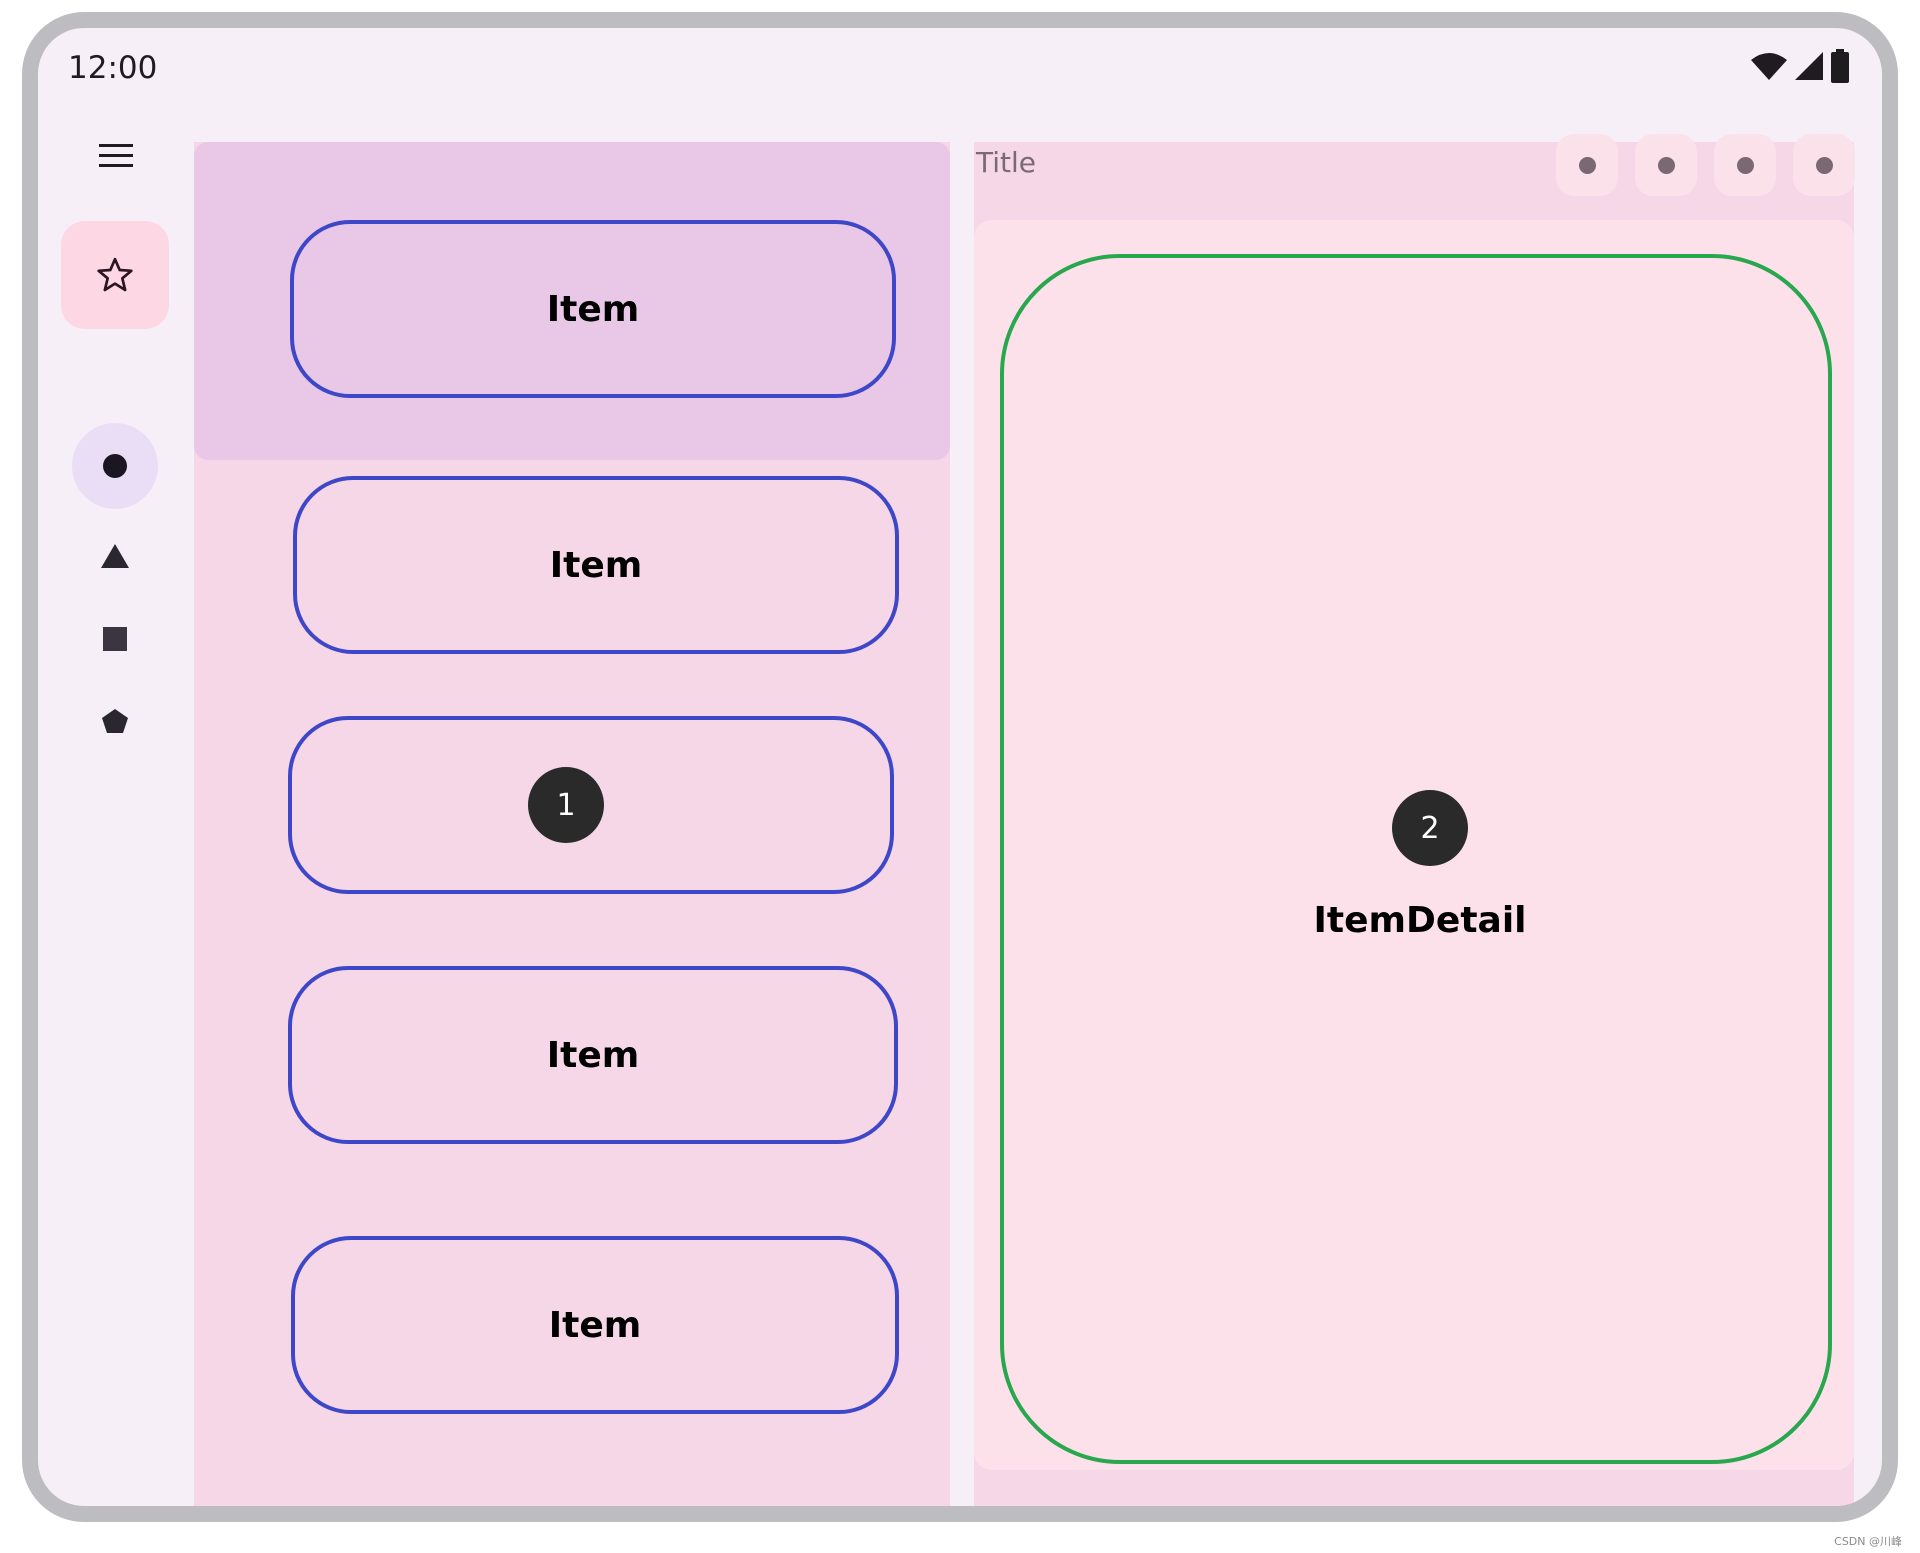 Image resolution: width=1920 pixels, height=1553 pixels. I want to click on menu-icon, so click(116, 155).